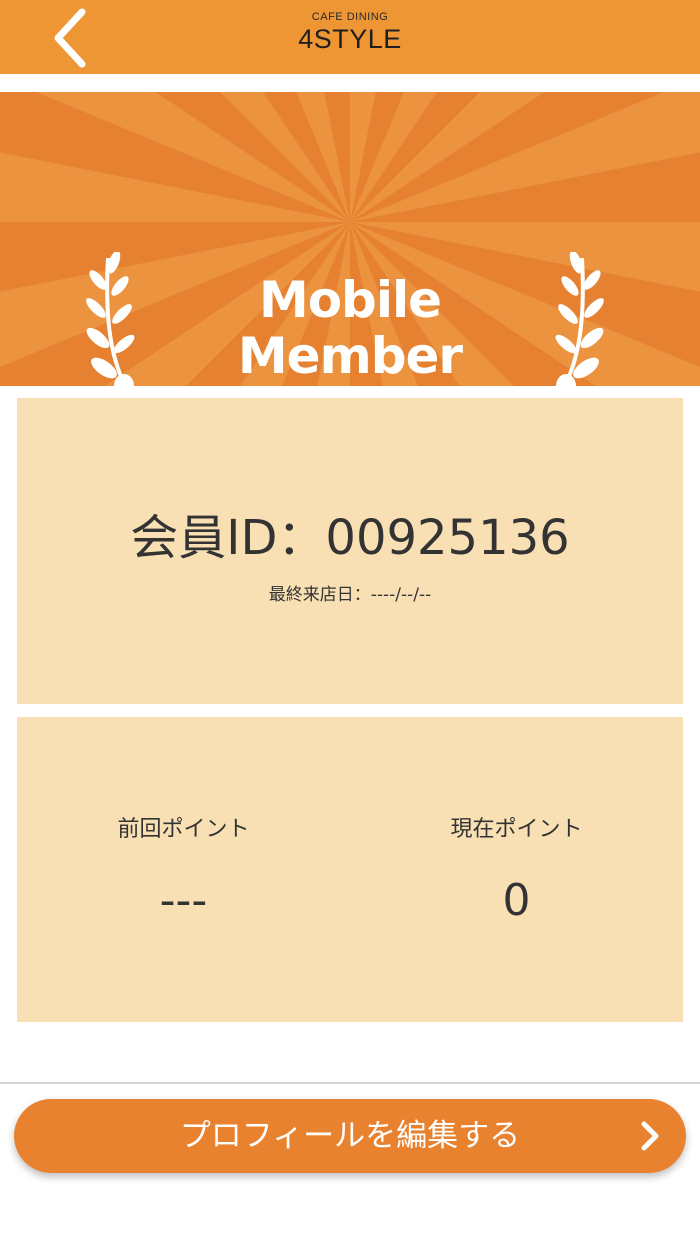 The height and width of the screenshot is (1244, 700). I want to click on brand-logo: CAFE DINING 4STYLE, so click(350, 32).